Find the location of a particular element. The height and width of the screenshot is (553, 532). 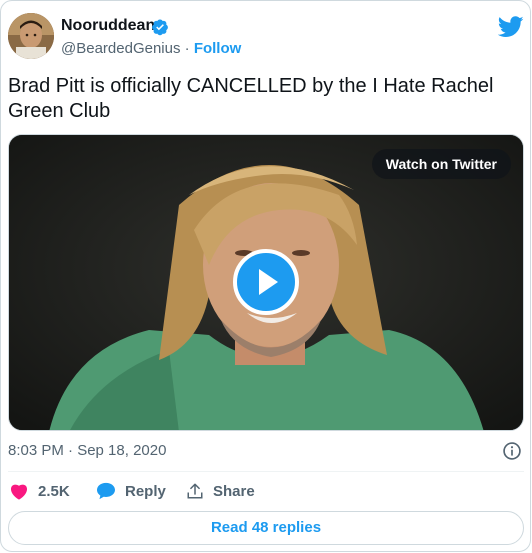

read-replies-button: Read 48 replies is located at coordinates (266, 528).